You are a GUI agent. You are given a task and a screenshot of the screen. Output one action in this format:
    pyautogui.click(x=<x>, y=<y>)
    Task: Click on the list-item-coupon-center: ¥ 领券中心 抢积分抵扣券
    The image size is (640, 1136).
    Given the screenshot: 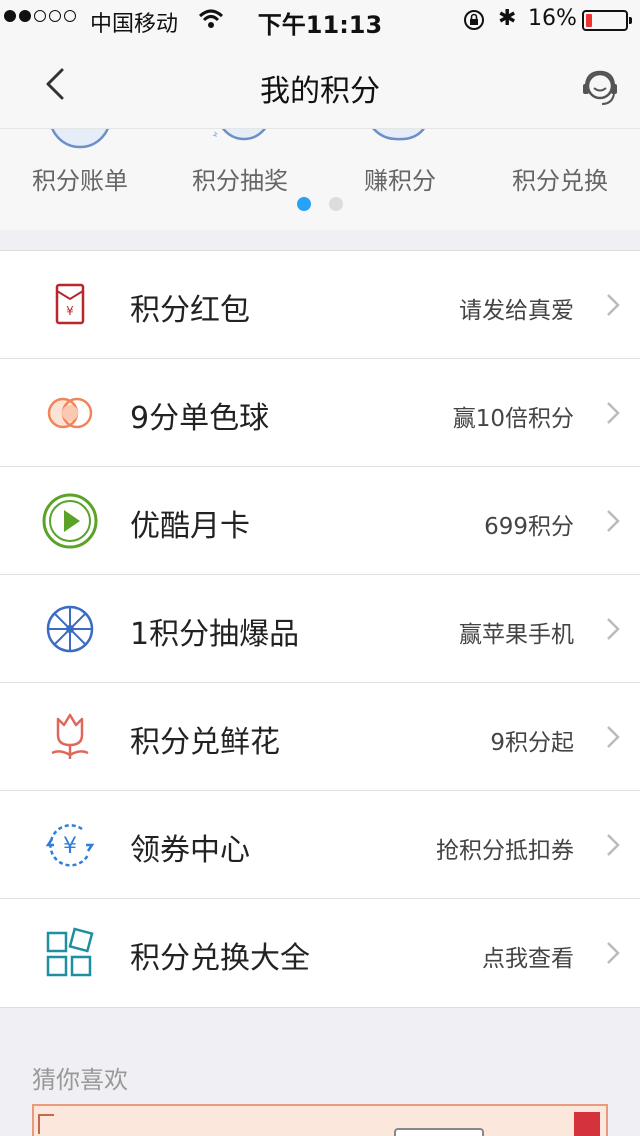 What is the action you would take?
    pyautogui.click(x=320, y=845)
    